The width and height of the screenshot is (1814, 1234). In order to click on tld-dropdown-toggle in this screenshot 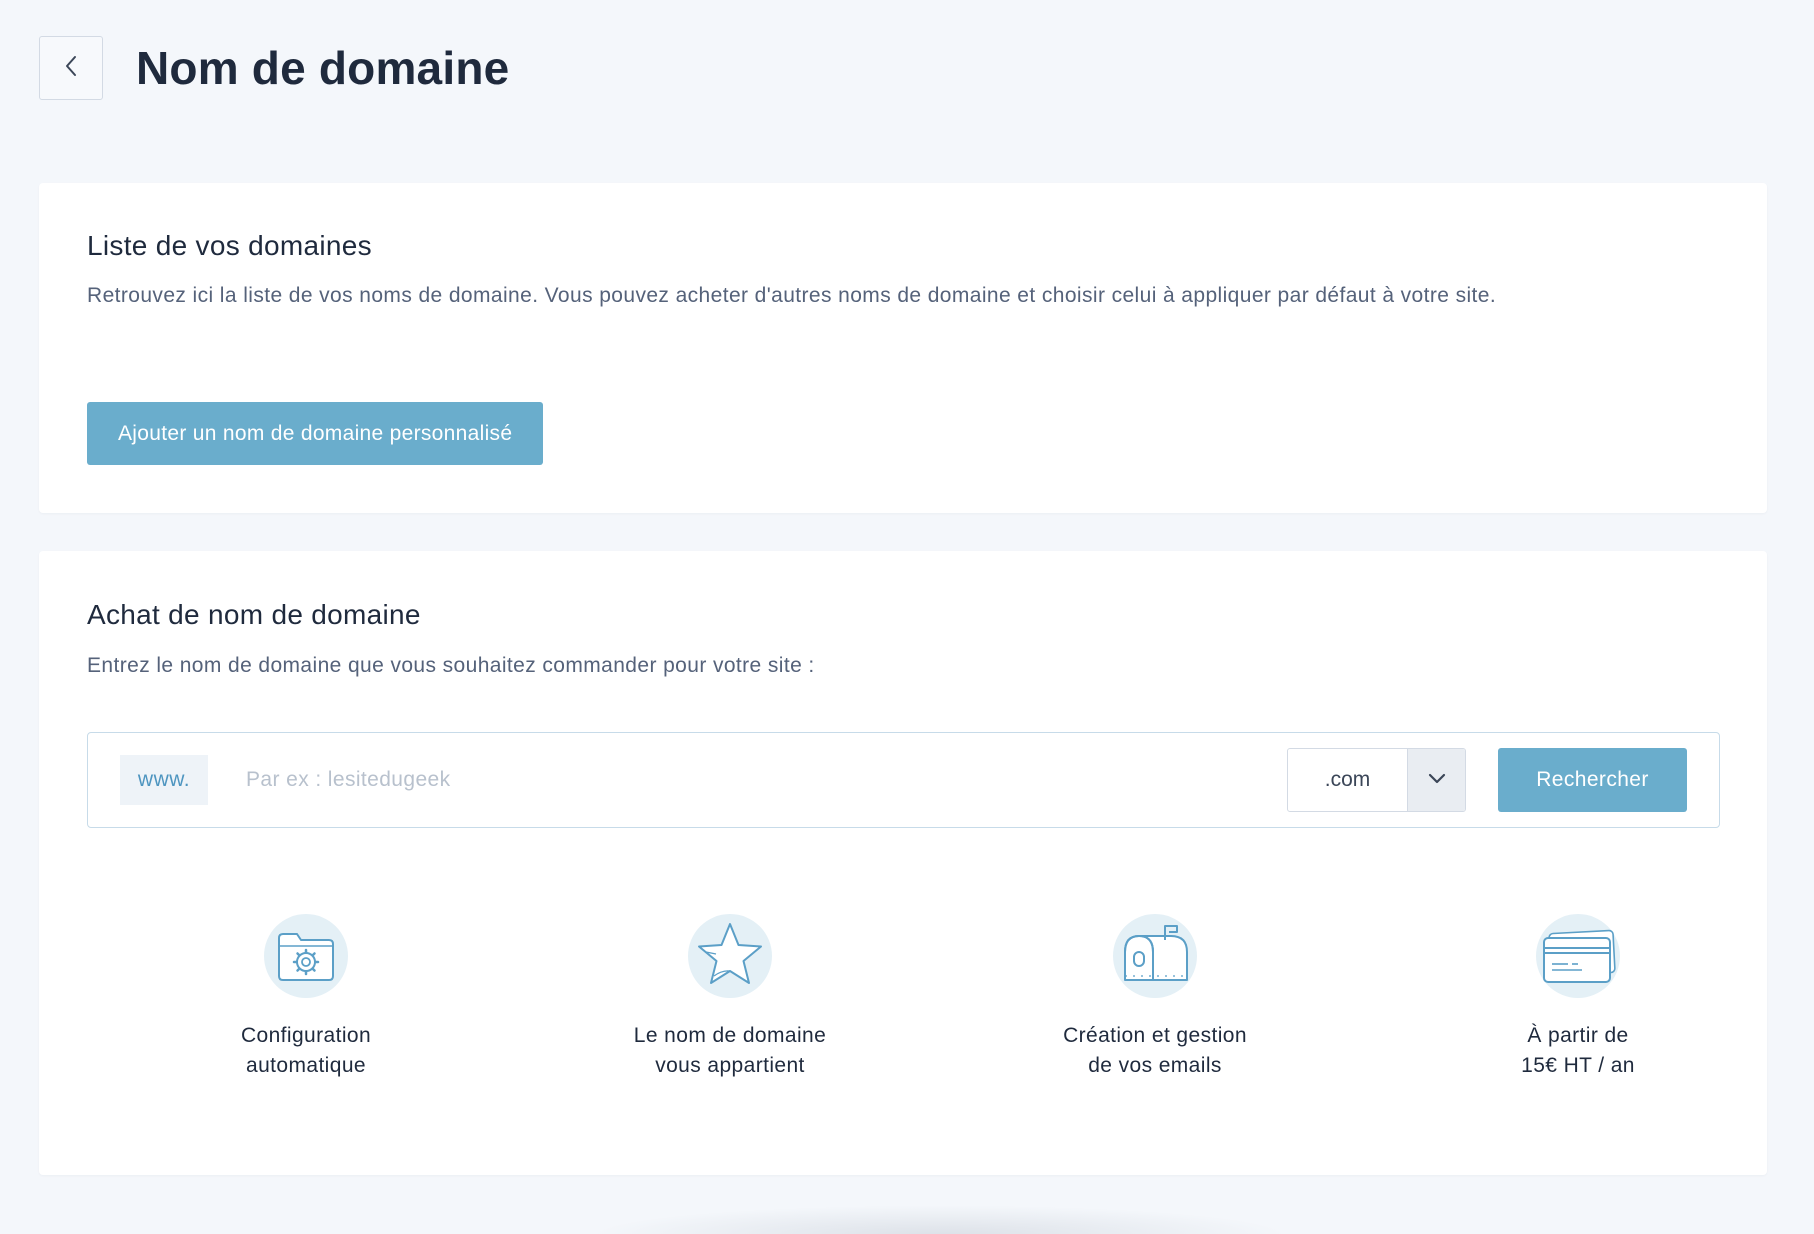, I will do `click(1436, 780)`.